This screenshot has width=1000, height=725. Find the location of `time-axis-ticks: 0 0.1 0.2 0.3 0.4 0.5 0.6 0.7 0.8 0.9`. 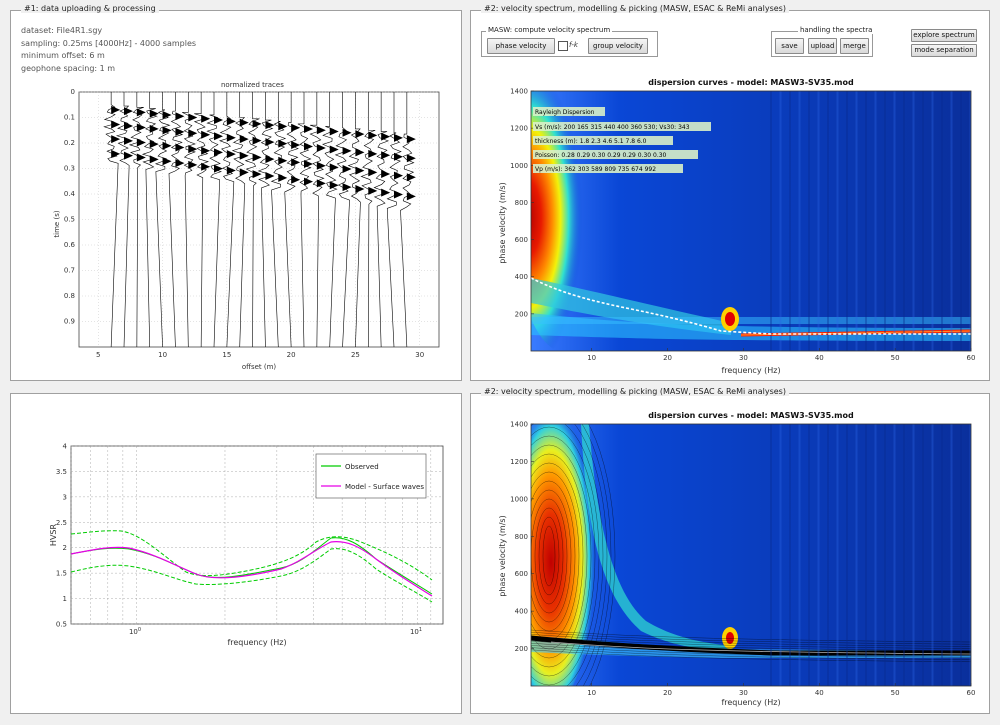

time-axis-ticks: 0 0.1 0.2 0.3 0.4 0.5 0.6 0.7 0.8 0.9 is located at coordinates (70, 207).